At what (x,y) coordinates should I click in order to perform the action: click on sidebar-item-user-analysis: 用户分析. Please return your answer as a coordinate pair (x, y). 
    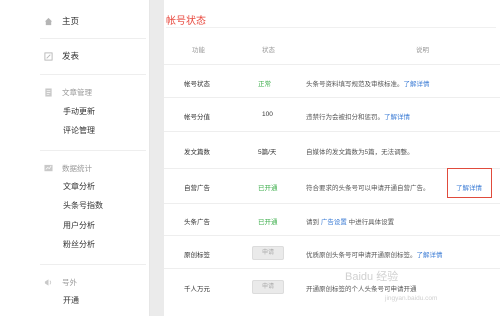
    Looking at the image, I should click on (75, 225).